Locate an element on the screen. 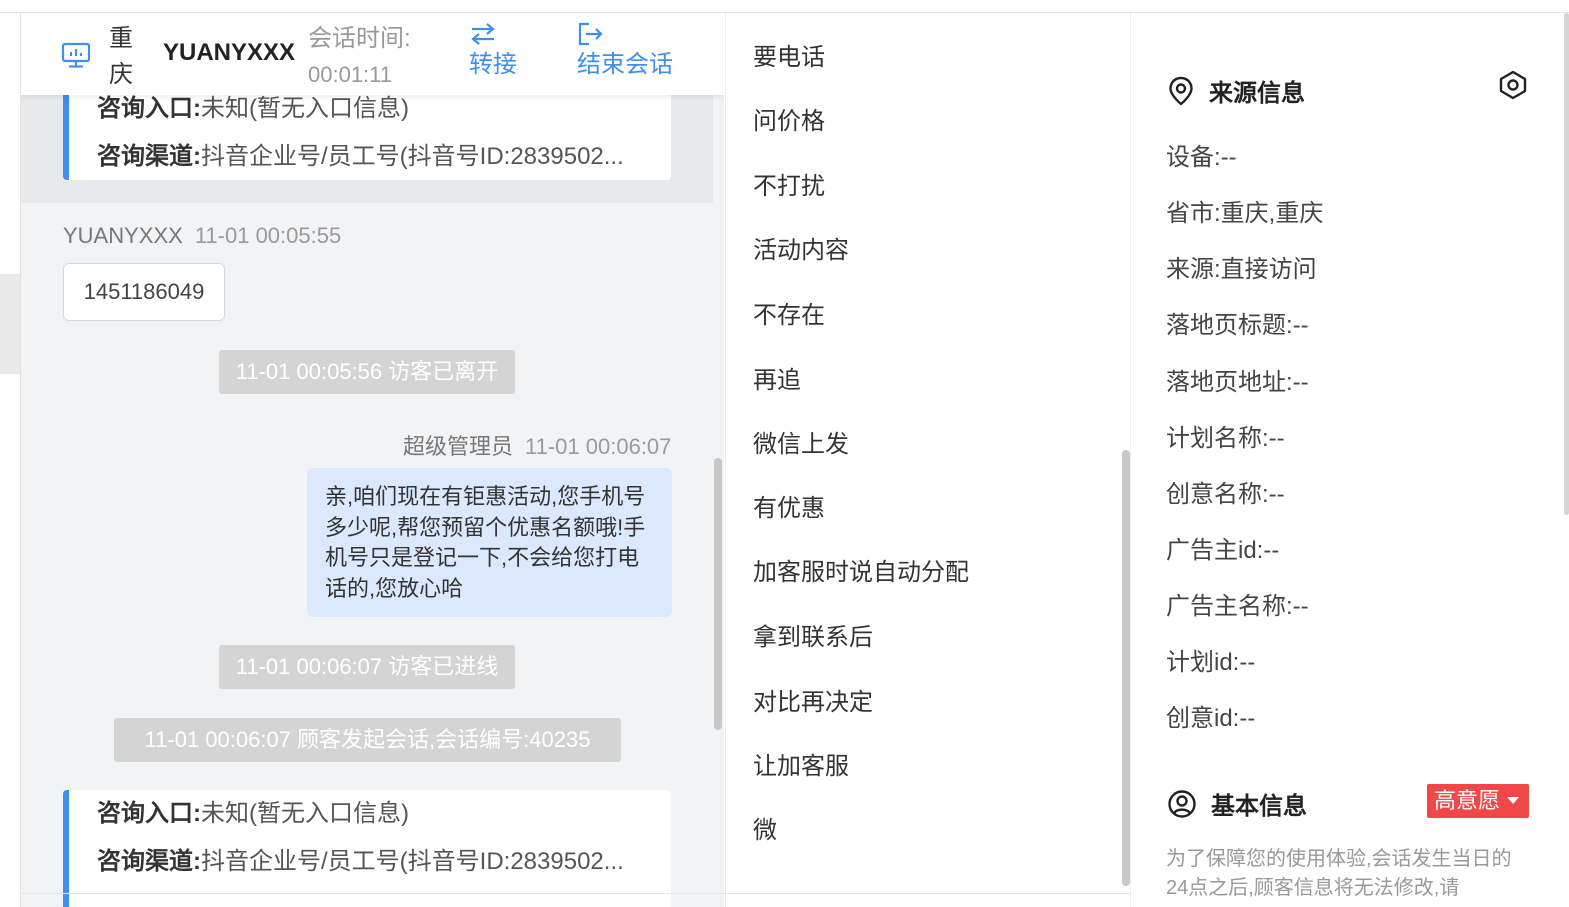  system-notice-online: 11-01 00:06:07 访客已进线 is located at coordinates (367, 667).